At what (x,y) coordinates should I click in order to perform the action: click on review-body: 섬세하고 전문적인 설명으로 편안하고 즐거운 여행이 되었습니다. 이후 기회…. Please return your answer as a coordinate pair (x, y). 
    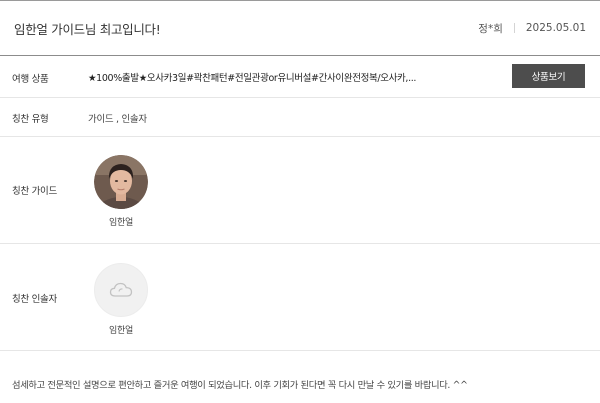
    Looking at the image, I should click on (240, 385).